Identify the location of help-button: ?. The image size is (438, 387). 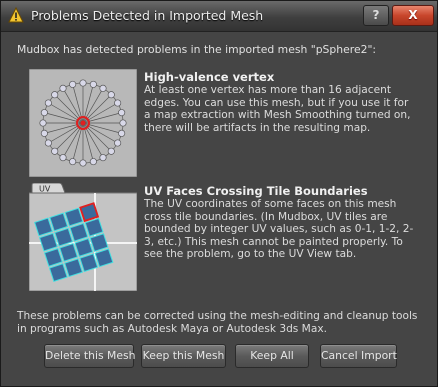
(376, 15).